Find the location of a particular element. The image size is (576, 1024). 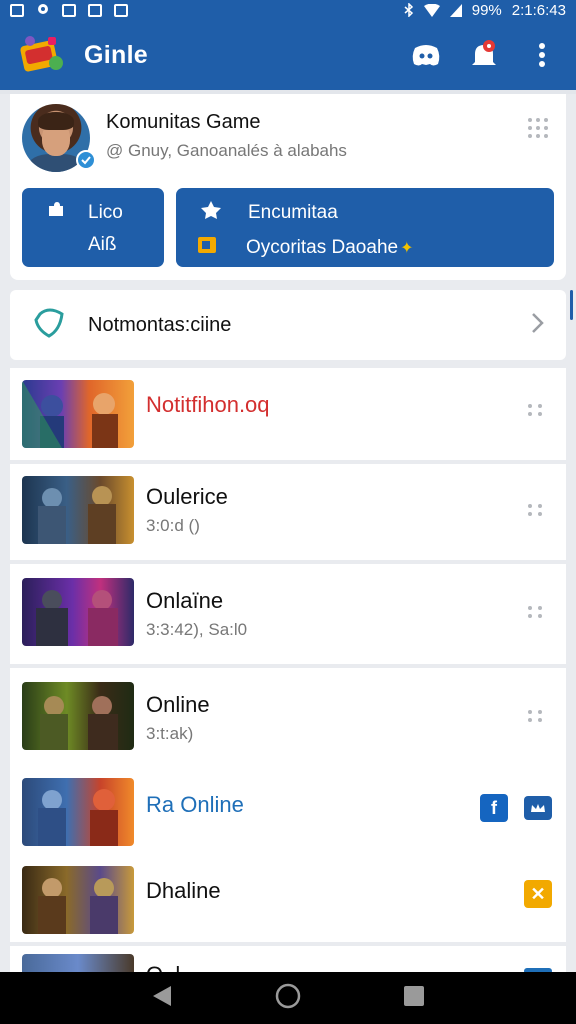

scrollbar is located at coordinates (571, 305).